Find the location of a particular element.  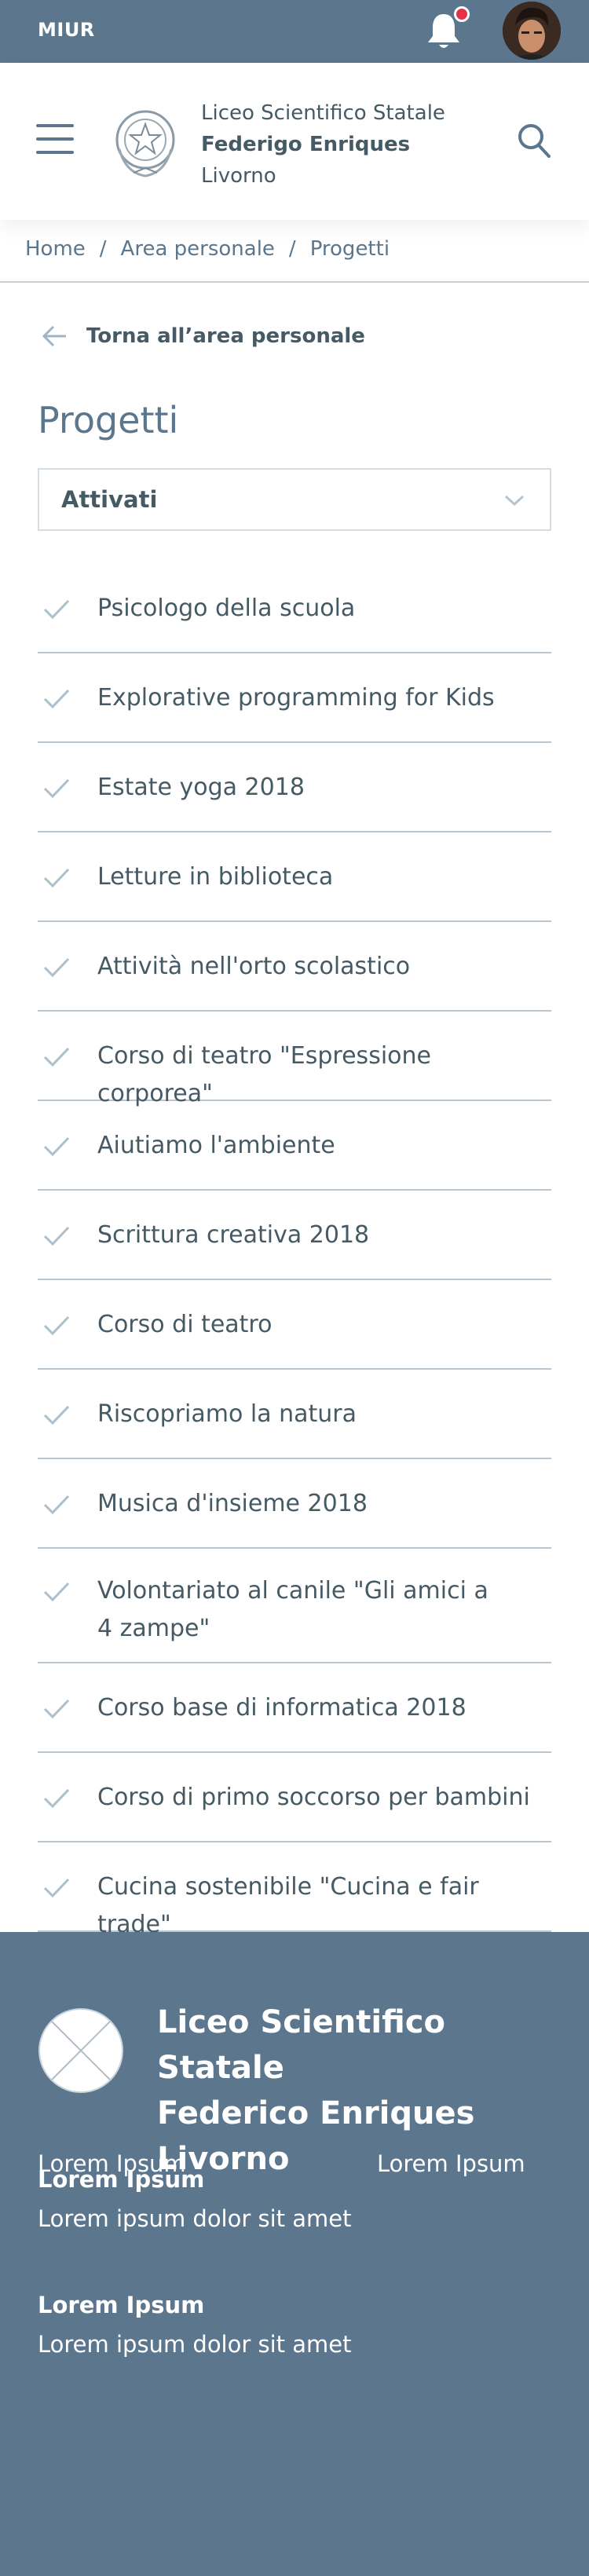

project-name: Explorative programming for Kids is located at coordinates (296, 698).